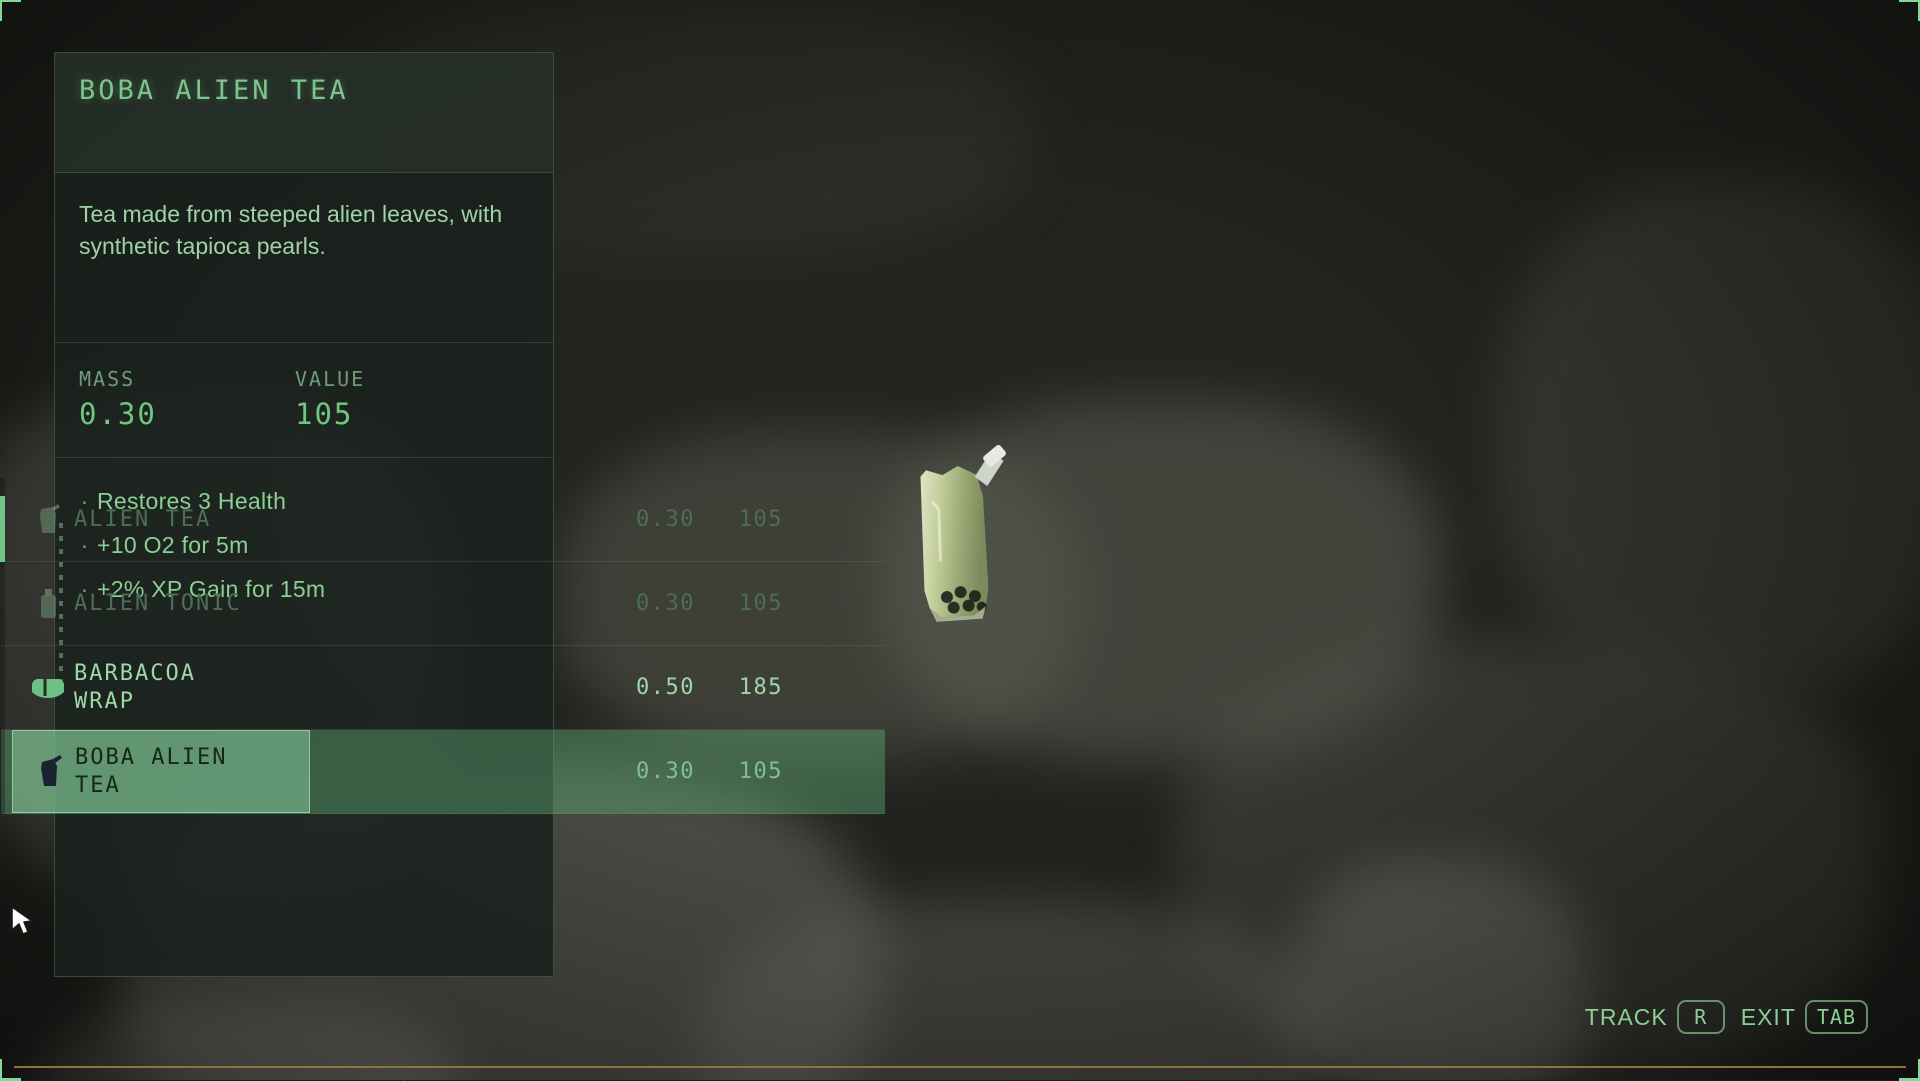  I want to click on exit-label: EXIT, so click(1768, 1017).